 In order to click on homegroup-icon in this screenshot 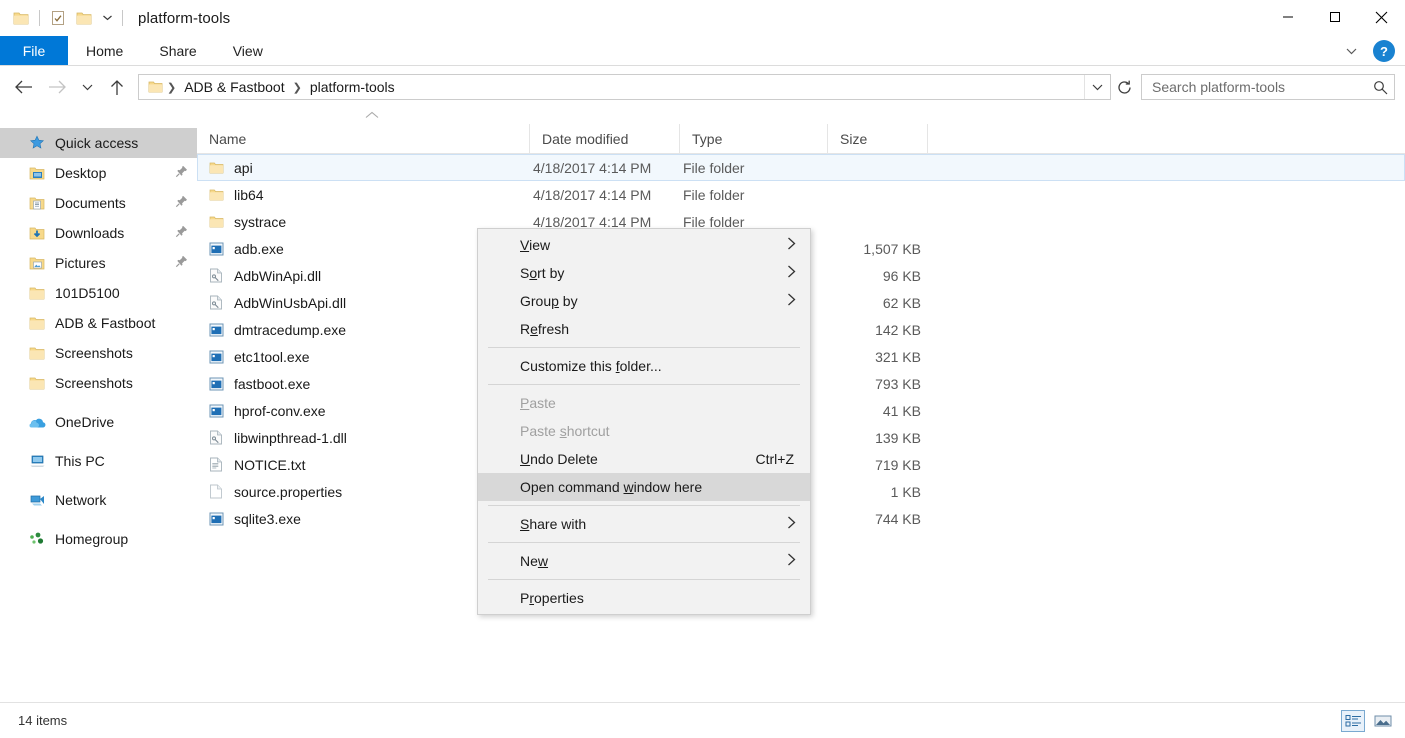, I will do `click(37, 539)`.